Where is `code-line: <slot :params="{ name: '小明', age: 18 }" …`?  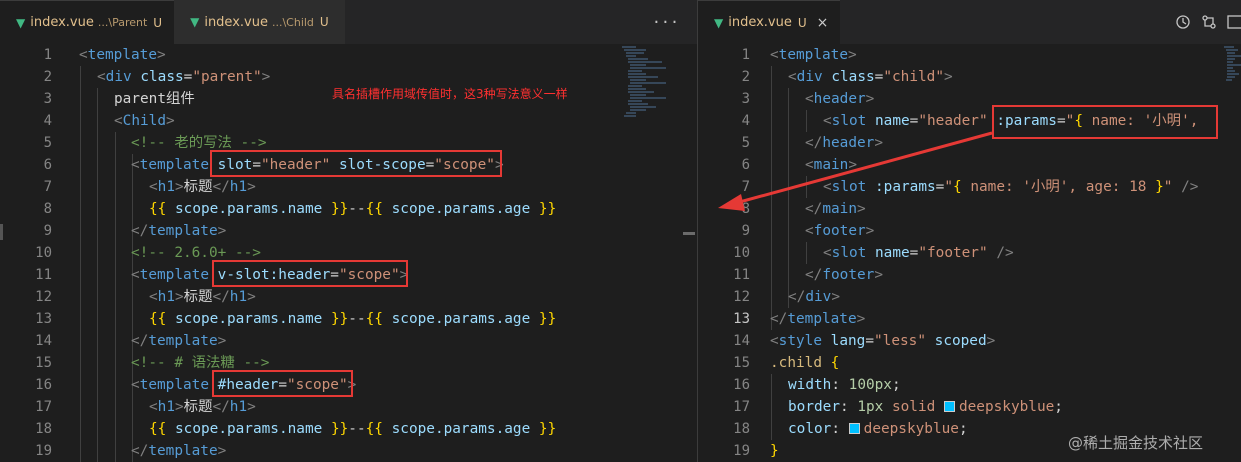 code-line: <slot :params="{ name: '小明', age: 18 }" … is located at coordinates (1011, 187).